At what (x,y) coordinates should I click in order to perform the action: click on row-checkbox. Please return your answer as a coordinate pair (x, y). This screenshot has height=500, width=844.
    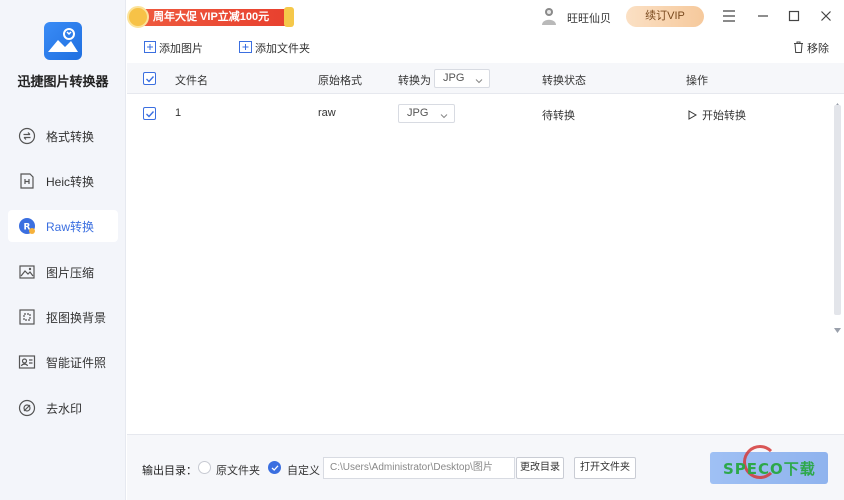
    Looking at the image, I should click on (149, 113).